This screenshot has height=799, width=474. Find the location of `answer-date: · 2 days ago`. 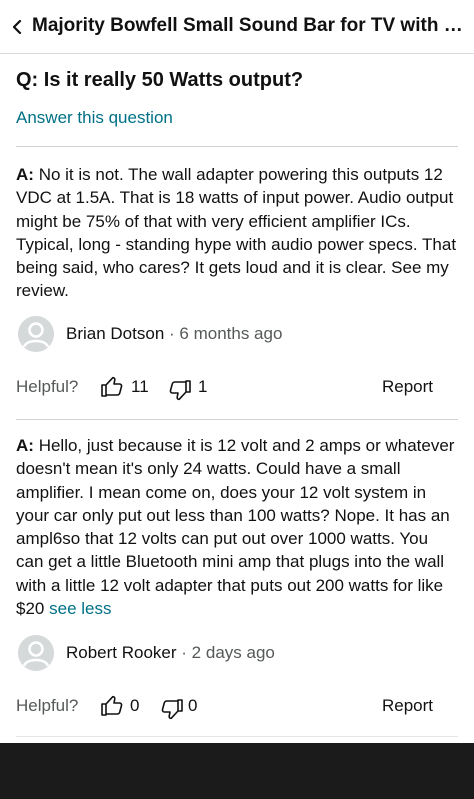

answer-date: · 2 days ago is located at coordinates (228, 652).